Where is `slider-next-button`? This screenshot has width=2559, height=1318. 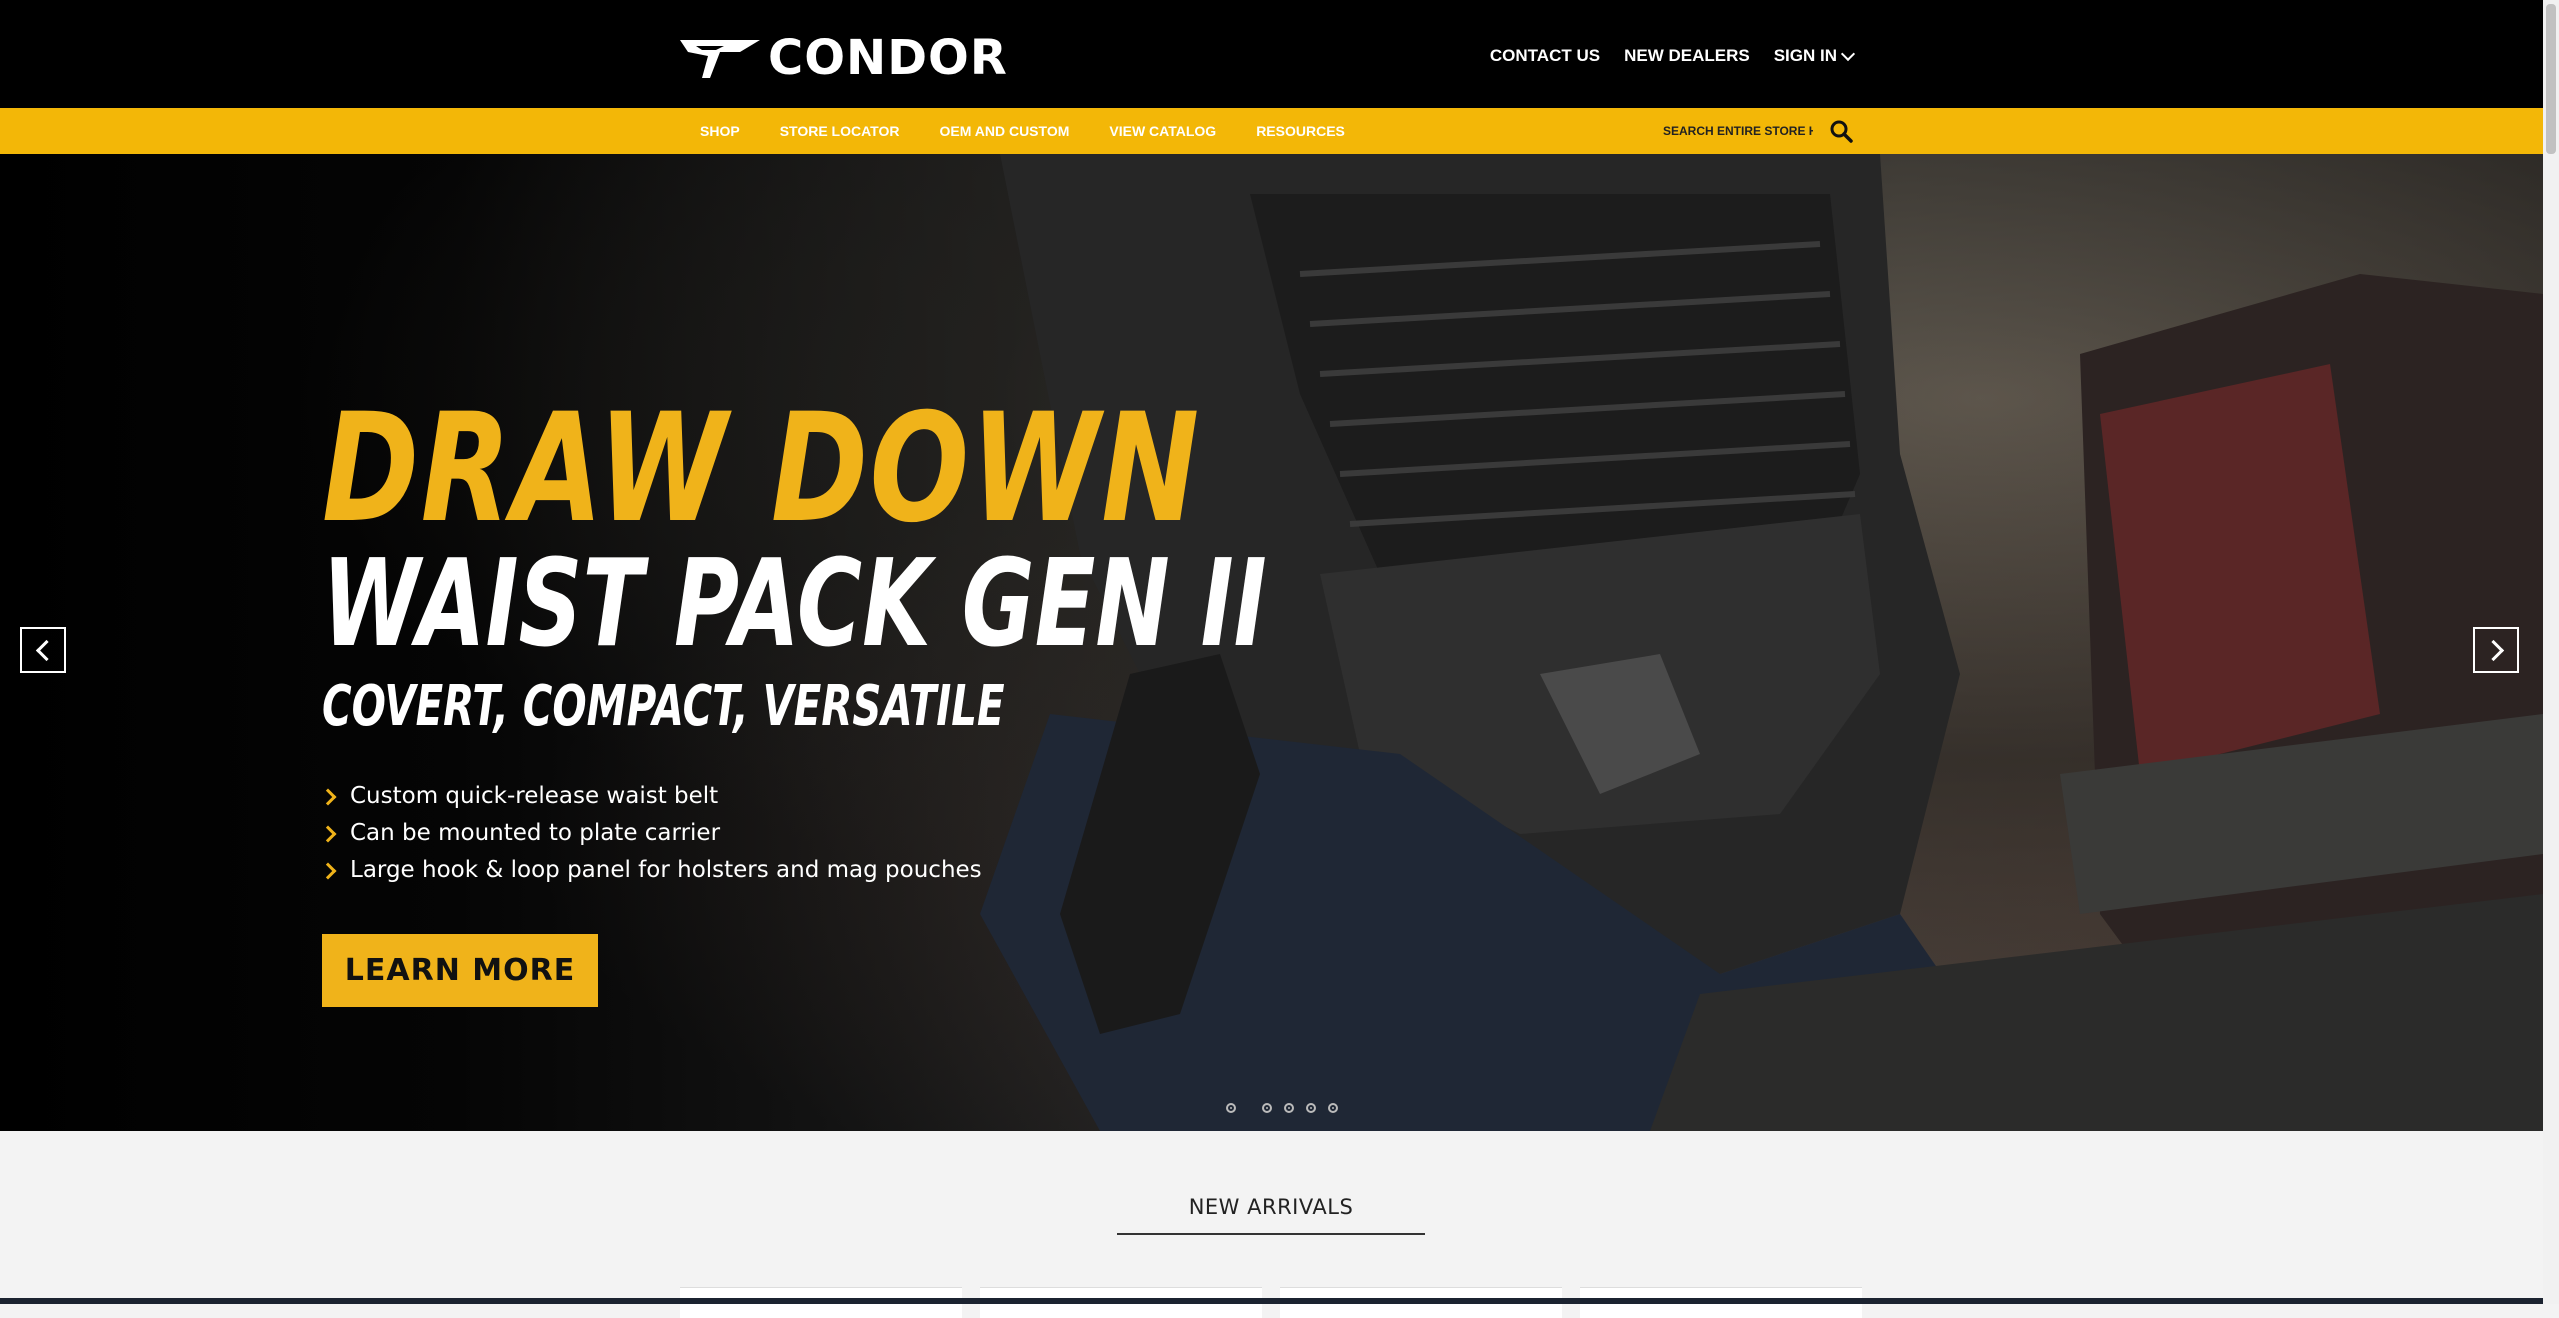 slider-next-button is located at coordinates (2496, 650).